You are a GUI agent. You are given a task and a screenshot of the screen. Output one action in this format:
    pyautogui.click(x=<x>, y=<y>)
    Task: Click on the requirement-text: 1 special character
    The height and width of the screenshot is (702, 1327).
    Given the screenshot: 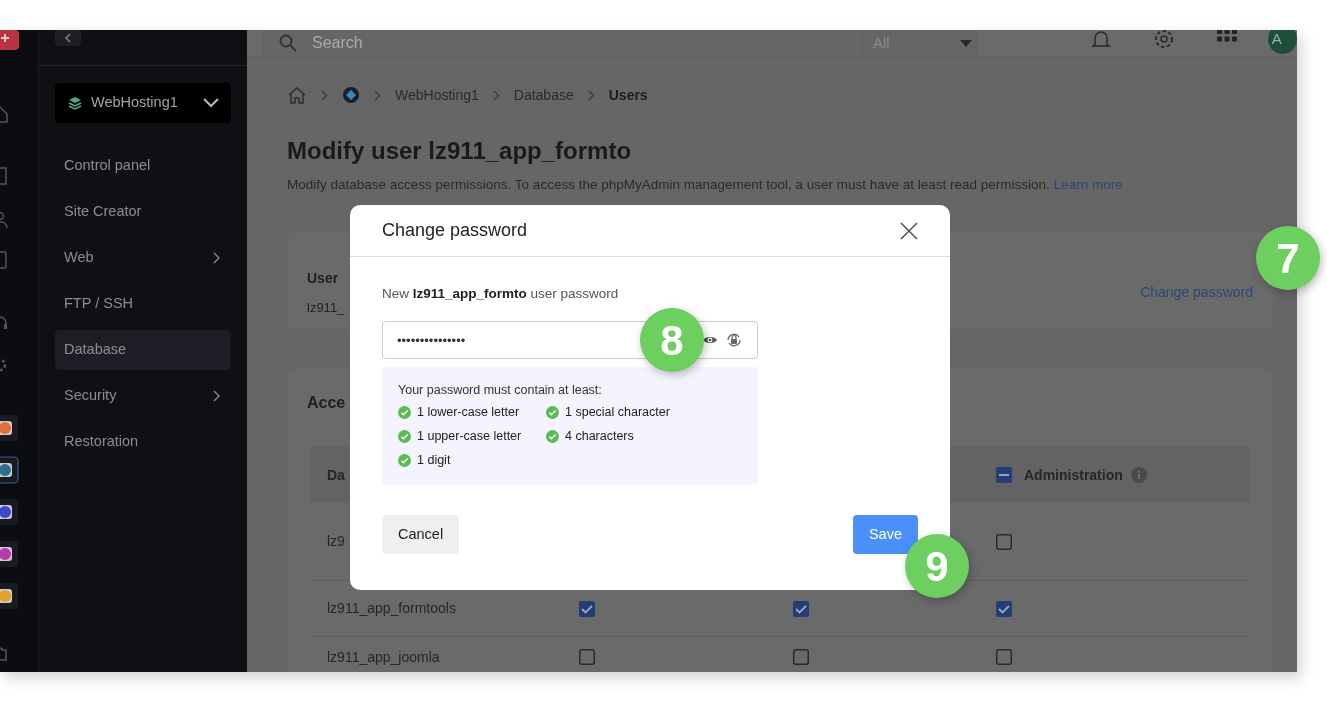 What is the action you would take?
    pyautogui.click(x=617, y=412)
    